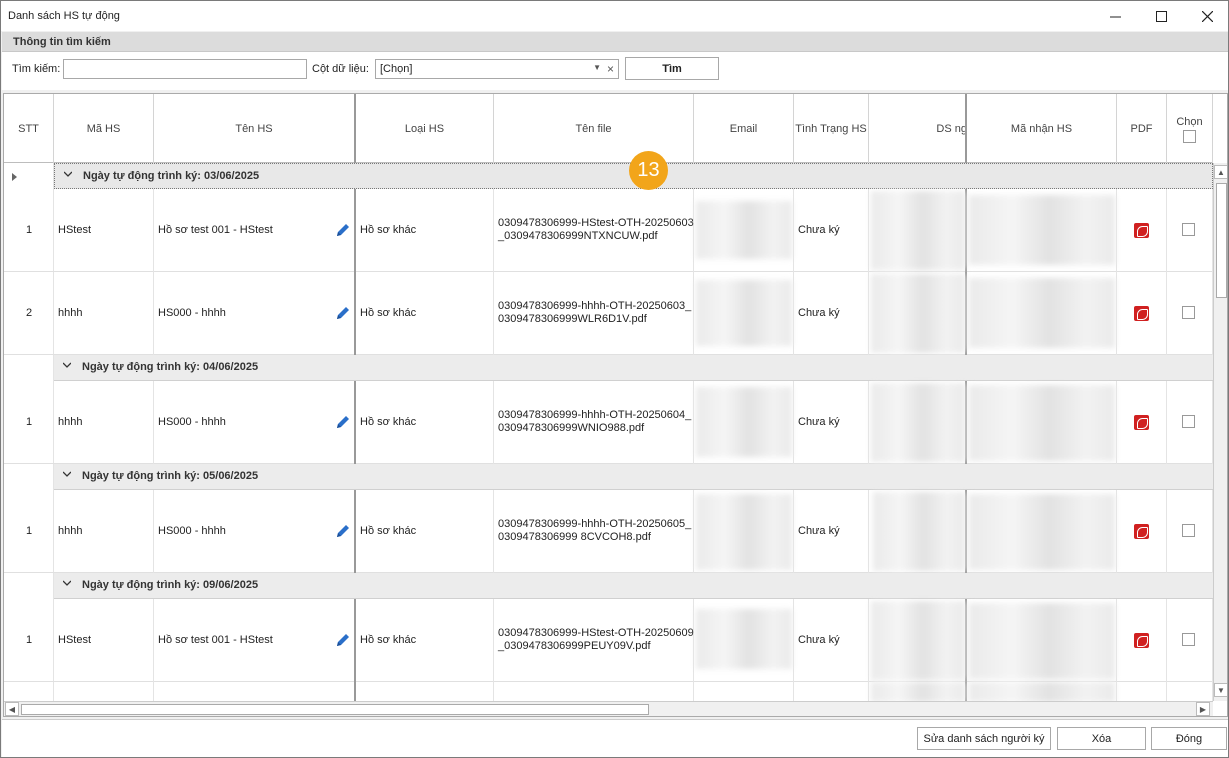 The width and height of the screenshot is (1229, 758). I want to click on col-ten-file: Tên file, so click(594, 128).